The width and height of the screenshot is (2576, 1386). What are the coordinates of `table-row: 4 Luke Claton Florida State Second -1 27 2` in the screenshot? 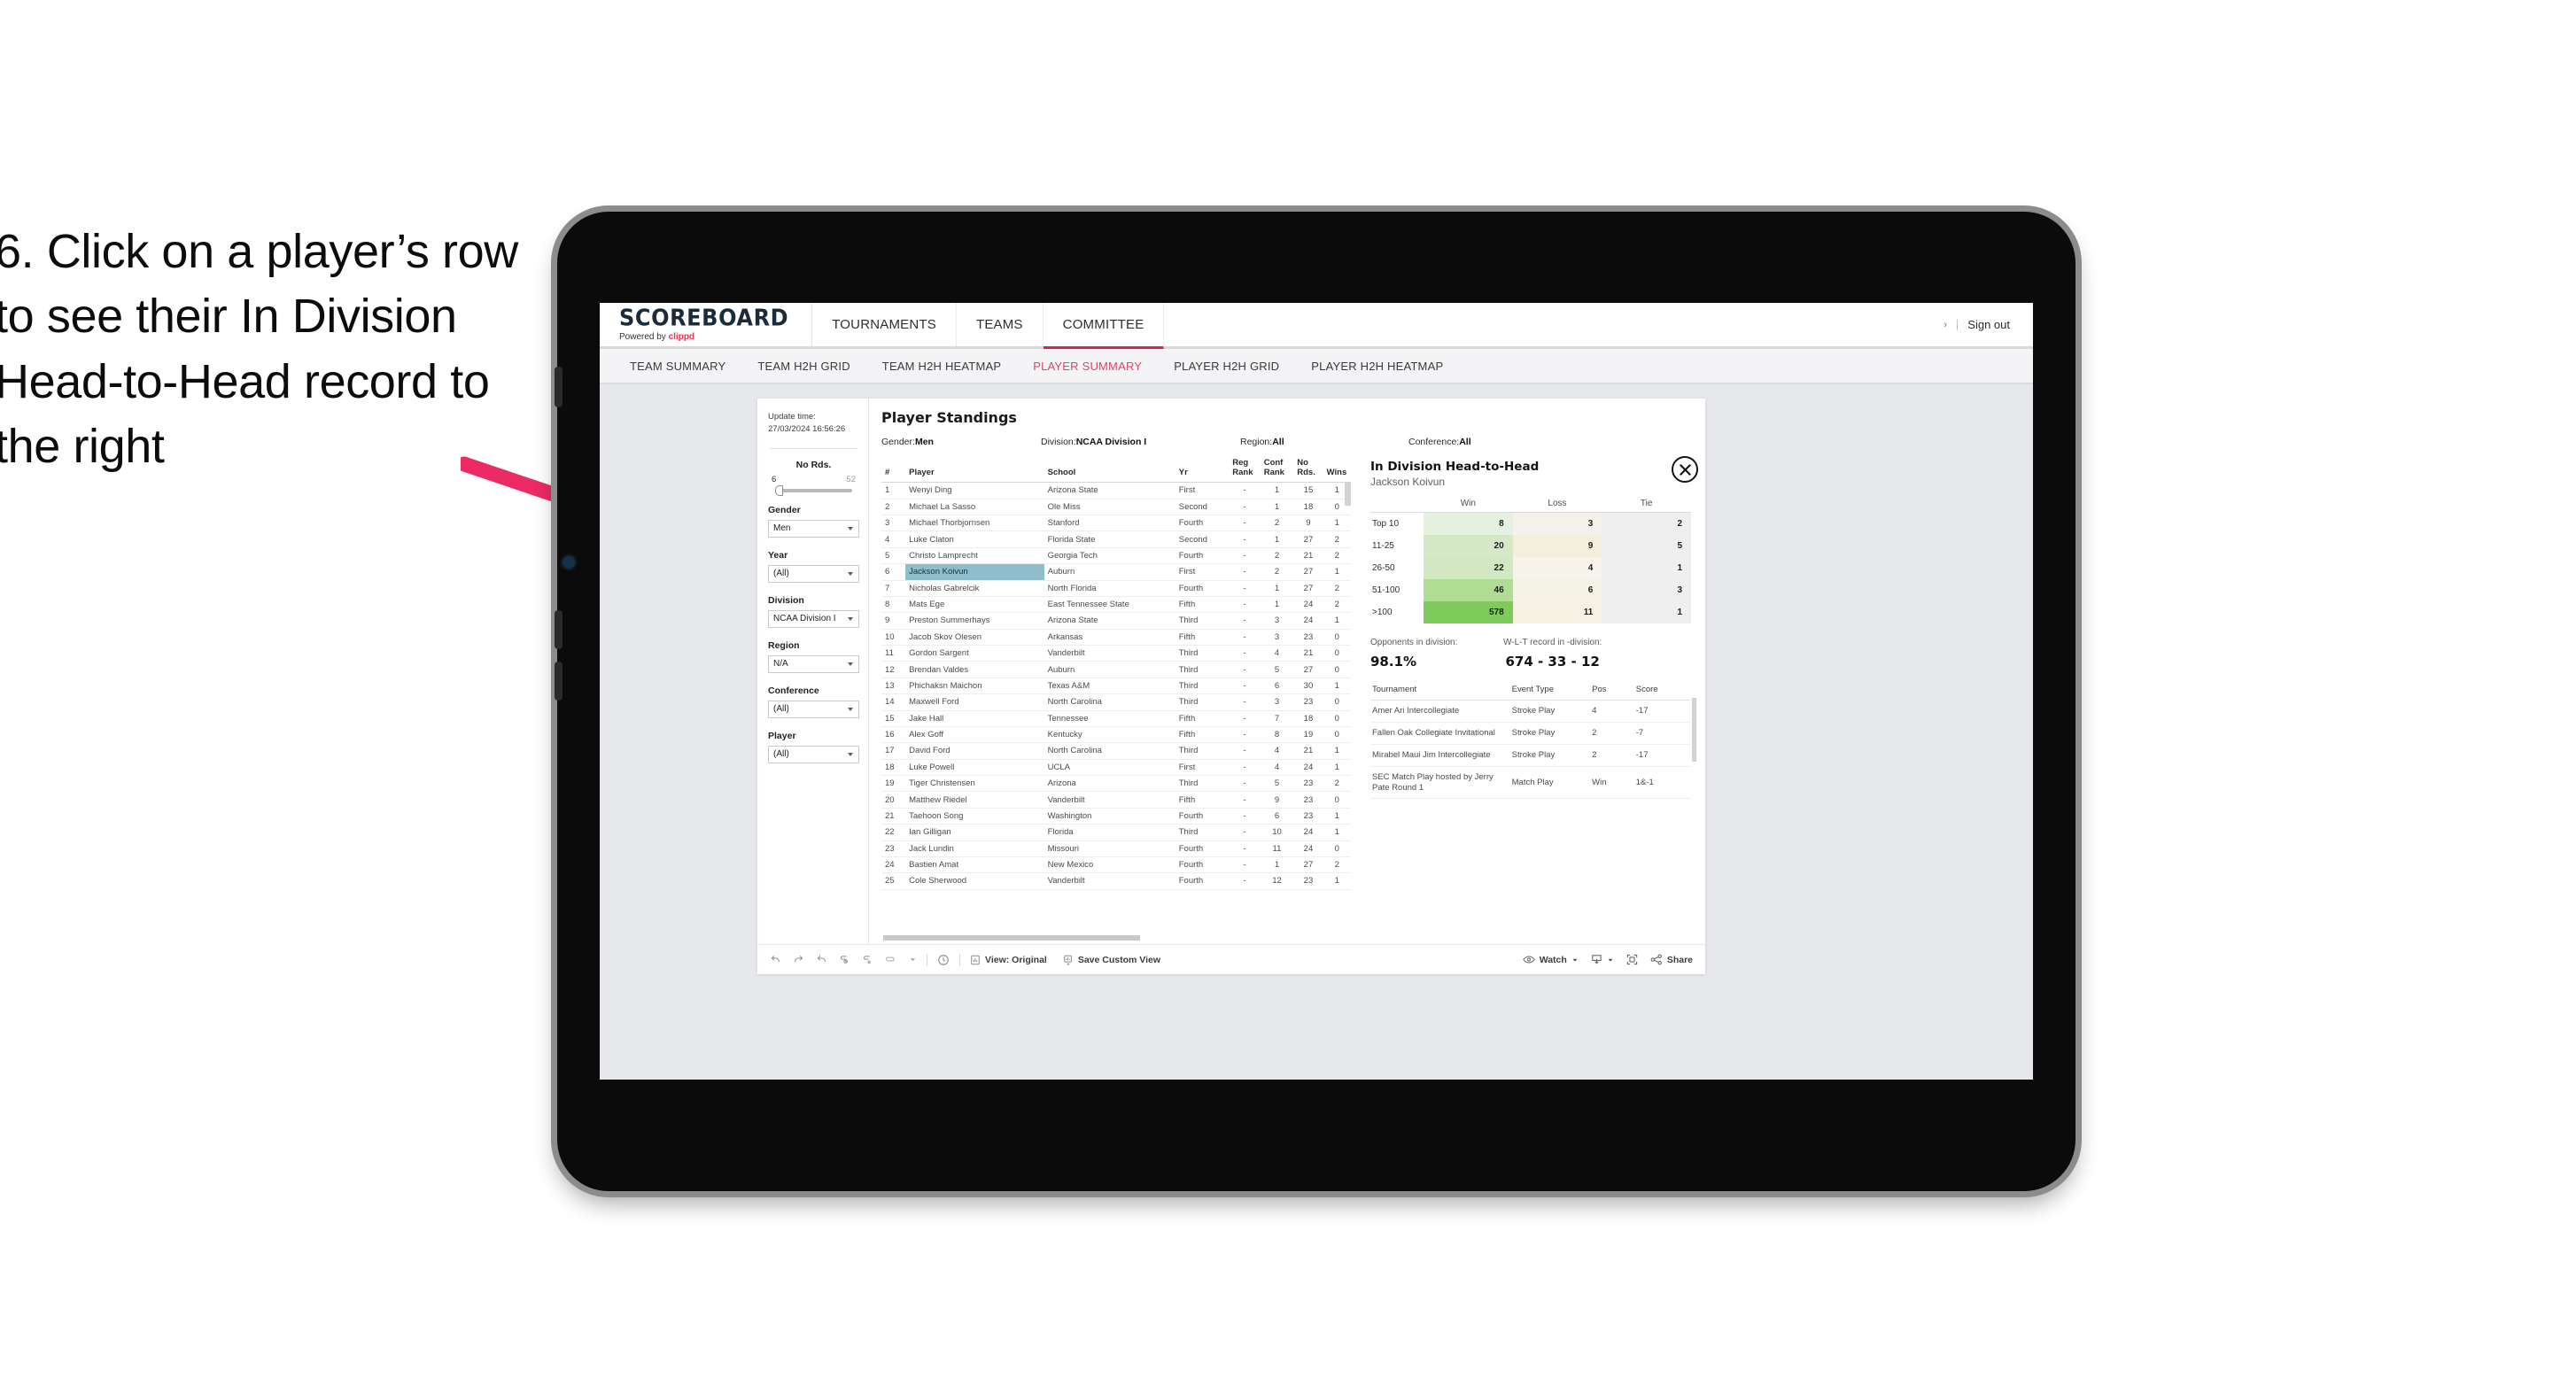 It's located at (1116, 539).